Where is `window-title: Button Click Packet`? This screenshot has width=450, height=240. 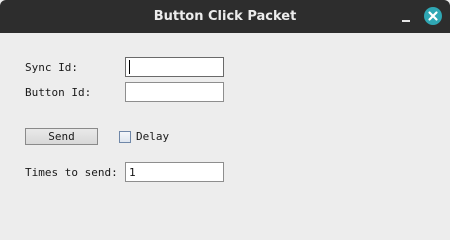 window-title: Button Click Packet is located at coordinates (225, 16).